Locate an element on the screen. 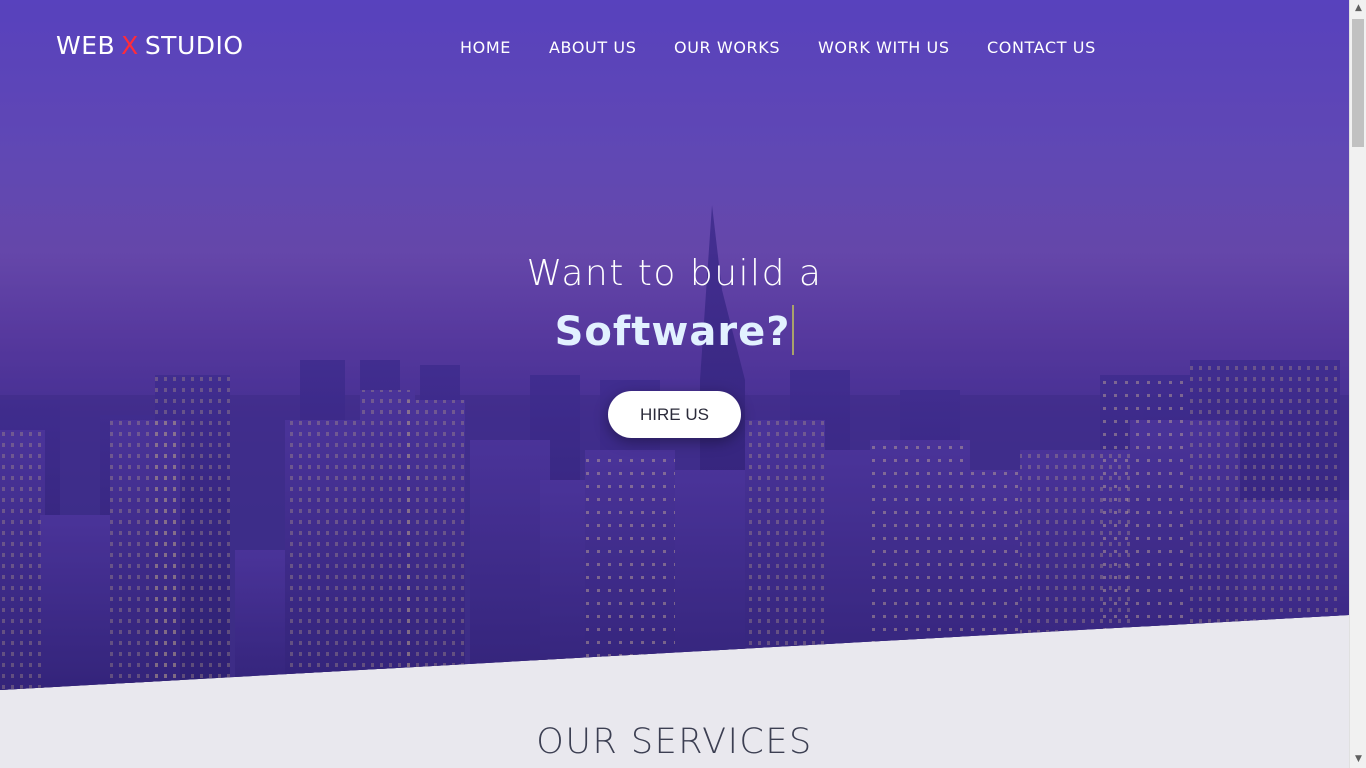 This screenshot has height=768, width=1366. brand-part2: STUDIO is located at coordinates (194, 45).